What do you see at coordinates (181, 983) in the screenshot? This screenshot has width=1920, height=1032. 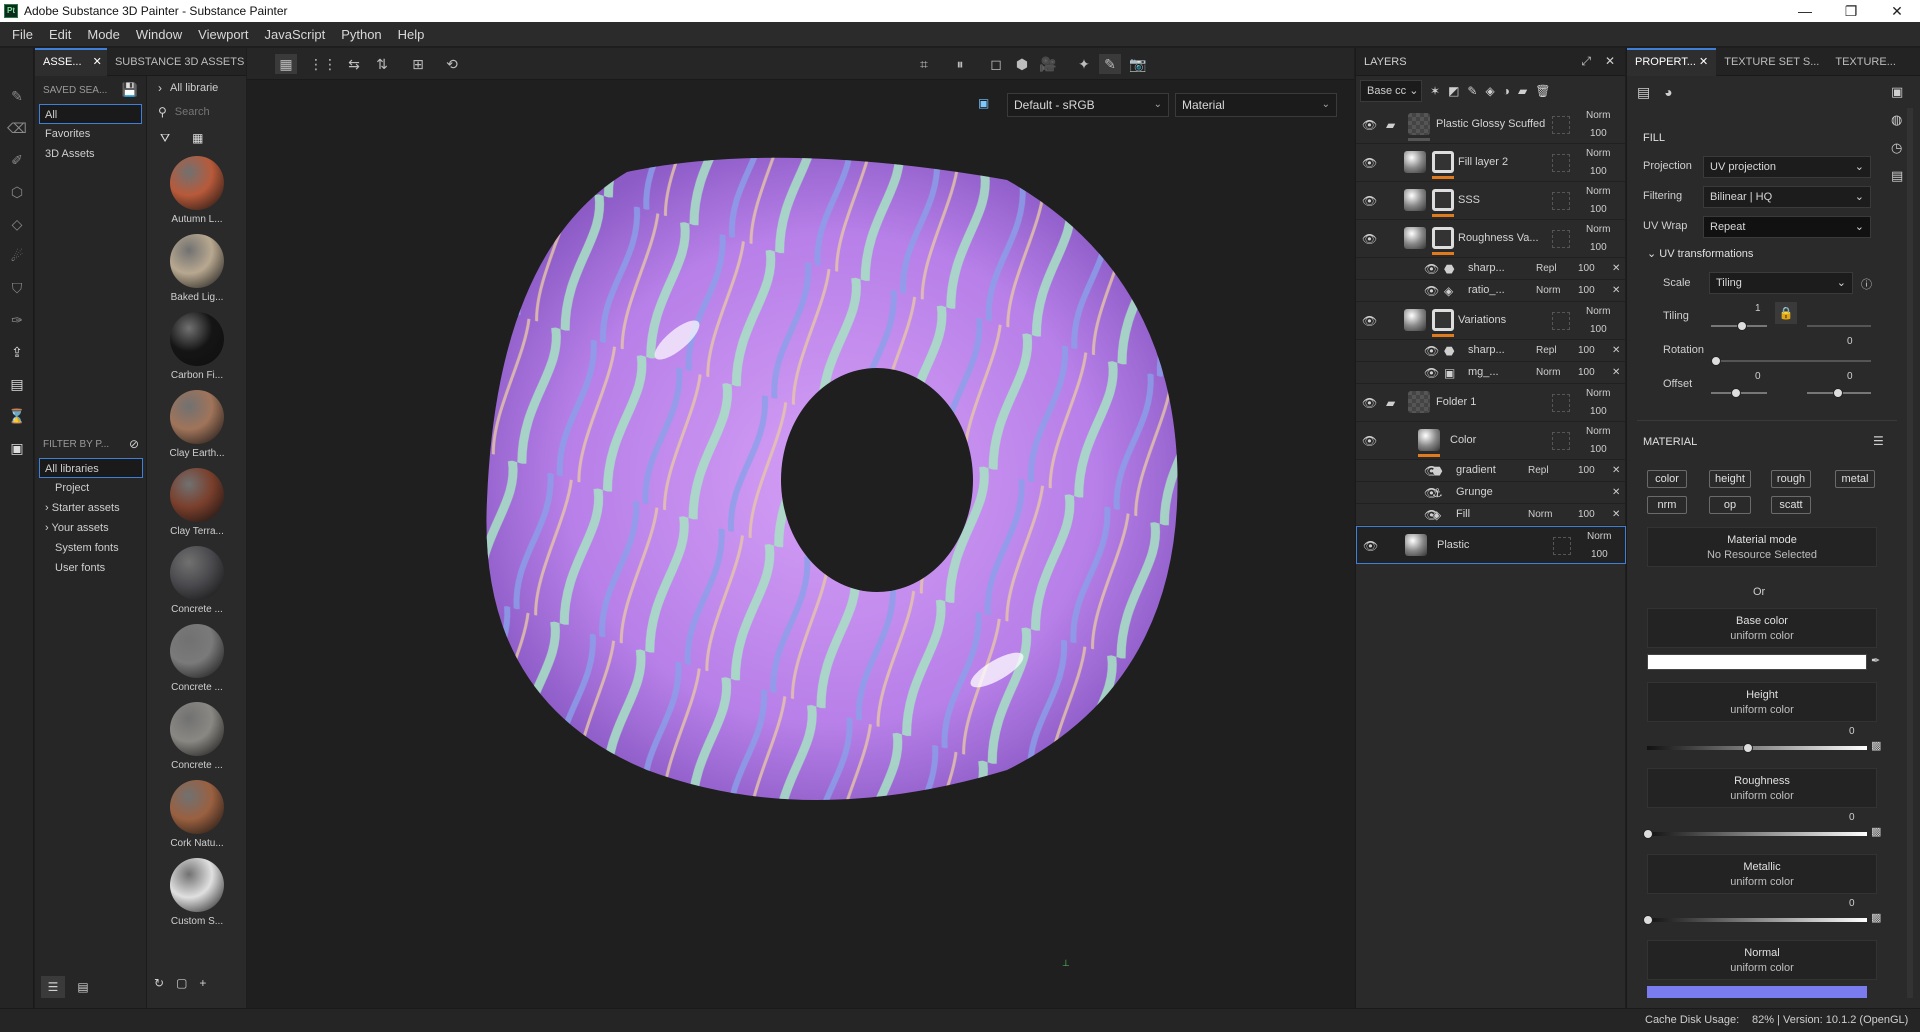 I see `new-folder-icon: ▢` at bounding box center [181, 983].